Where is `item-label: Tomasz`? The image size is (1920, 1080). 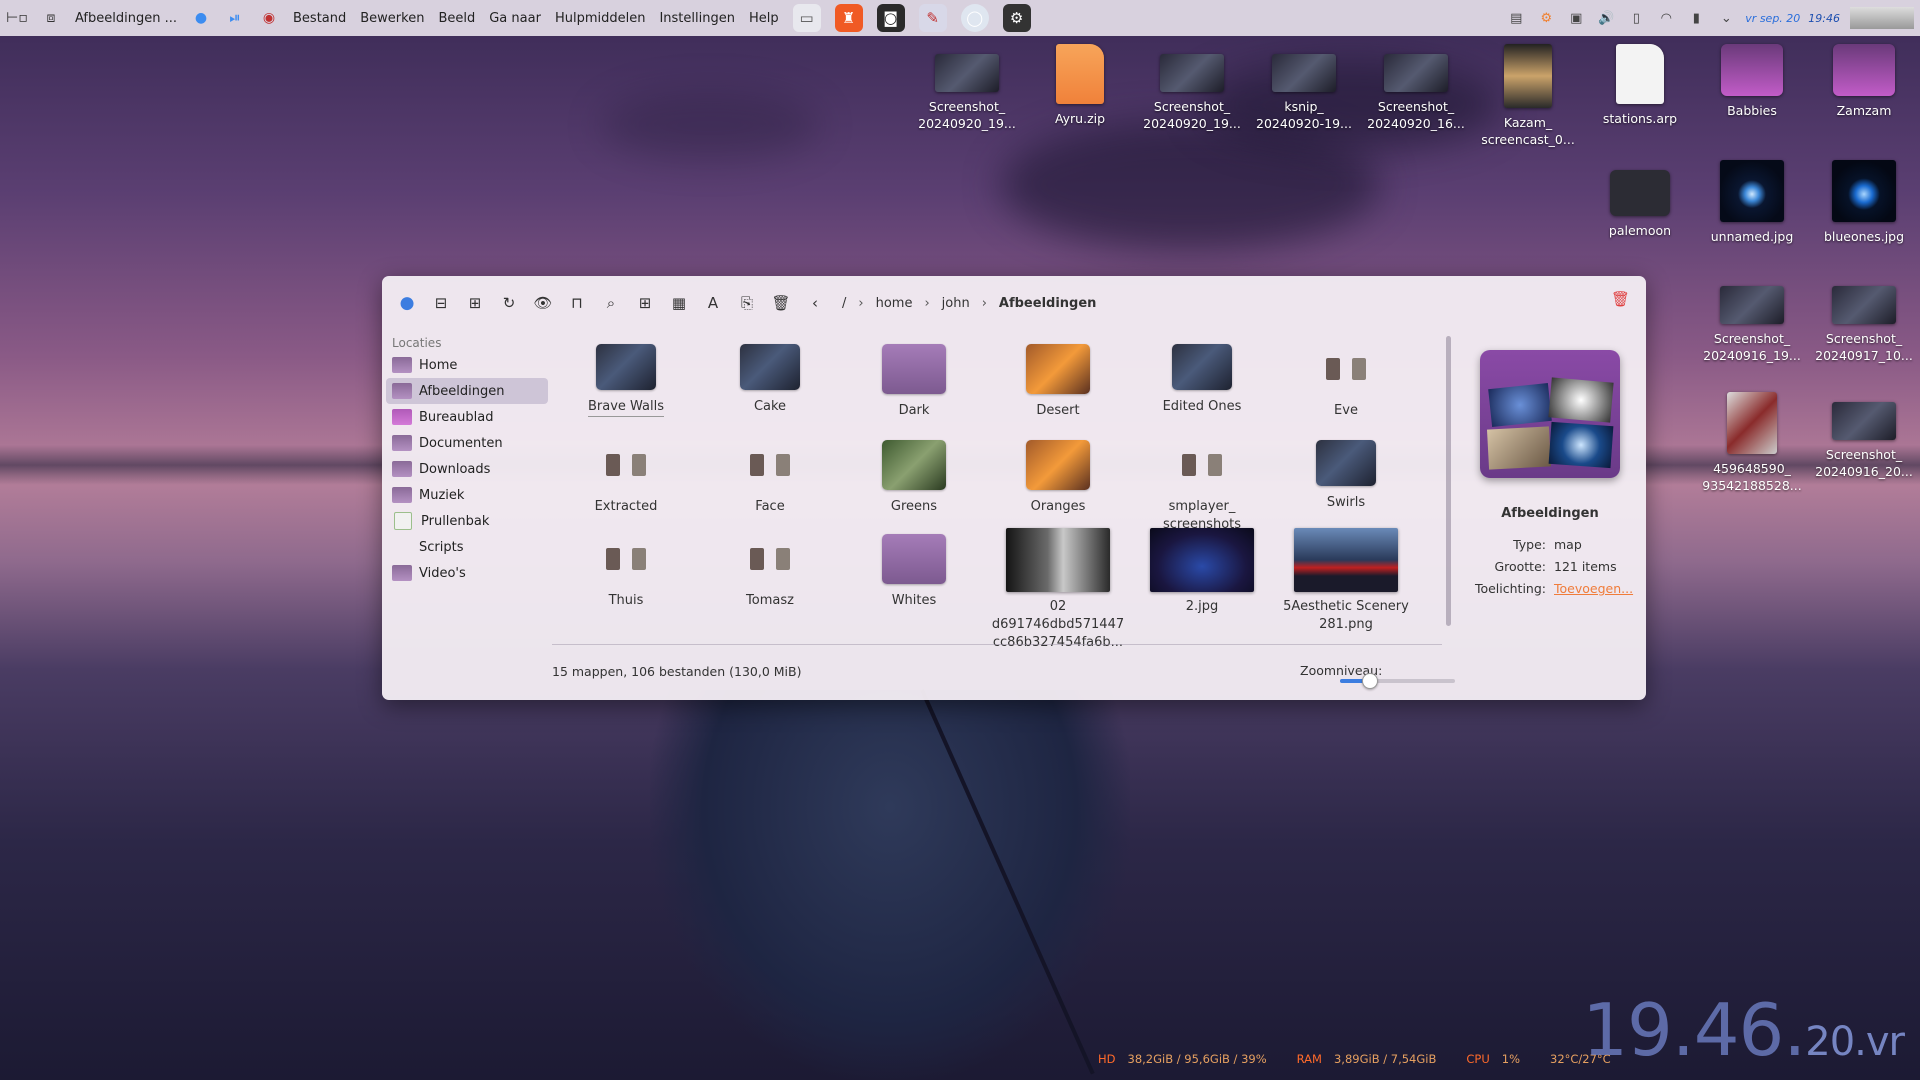 item-label: Tomasz is located at coordinates (770, 600).